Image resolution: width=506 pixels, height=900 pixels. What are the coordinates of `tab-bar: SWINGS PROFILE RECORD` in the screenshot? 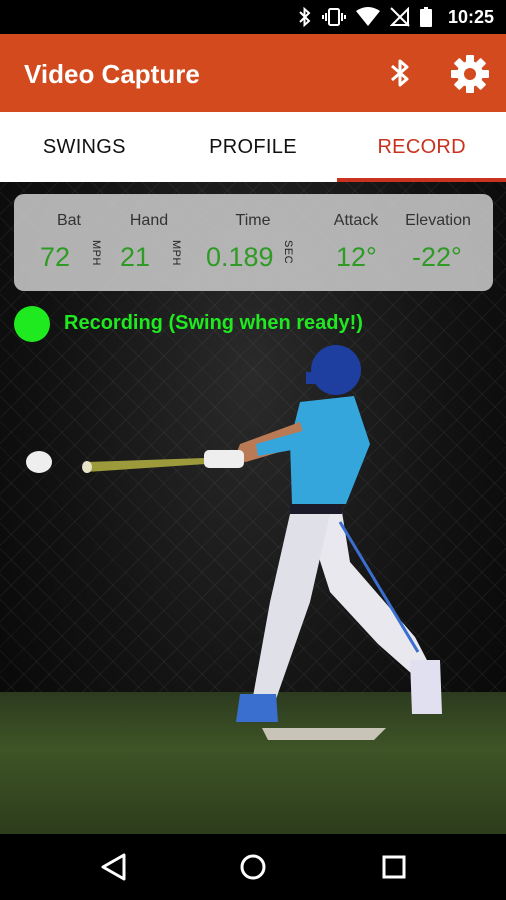 It's located at (253, 147).